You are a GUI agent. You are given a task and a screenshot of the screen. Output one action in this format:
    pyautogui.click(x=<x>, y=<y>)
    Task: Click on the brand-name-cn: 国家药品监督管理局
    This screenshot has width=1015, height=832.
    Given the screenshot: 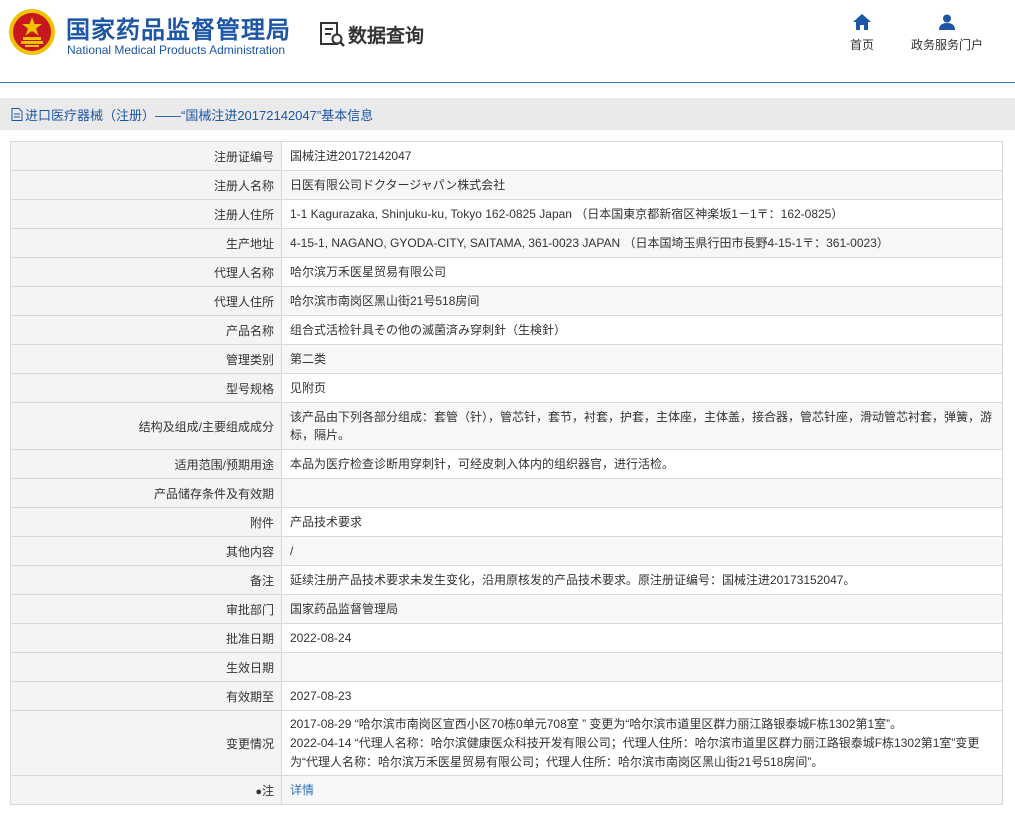 What is the action you would take?
    pyautogui.click(x=178, y=30)
    